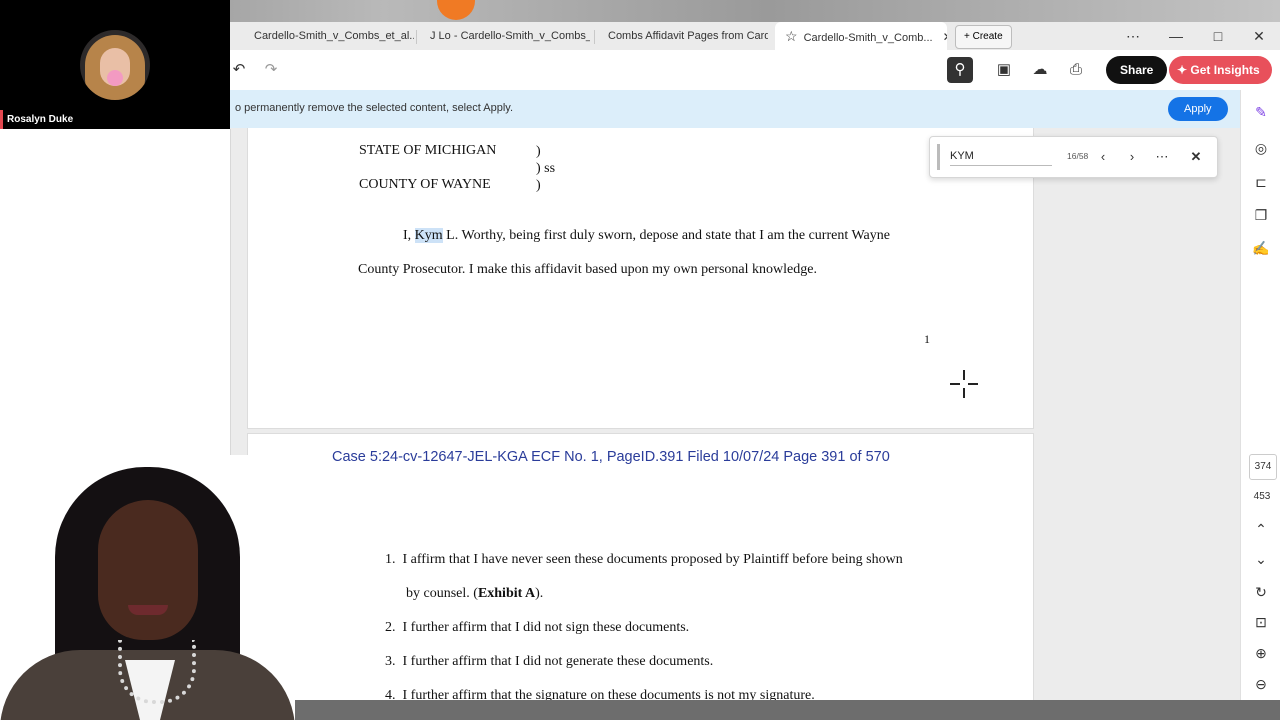  Describe the element at coordinates (1184, 70) in the screenshot. I see `insights-icon: ✦` at that location.